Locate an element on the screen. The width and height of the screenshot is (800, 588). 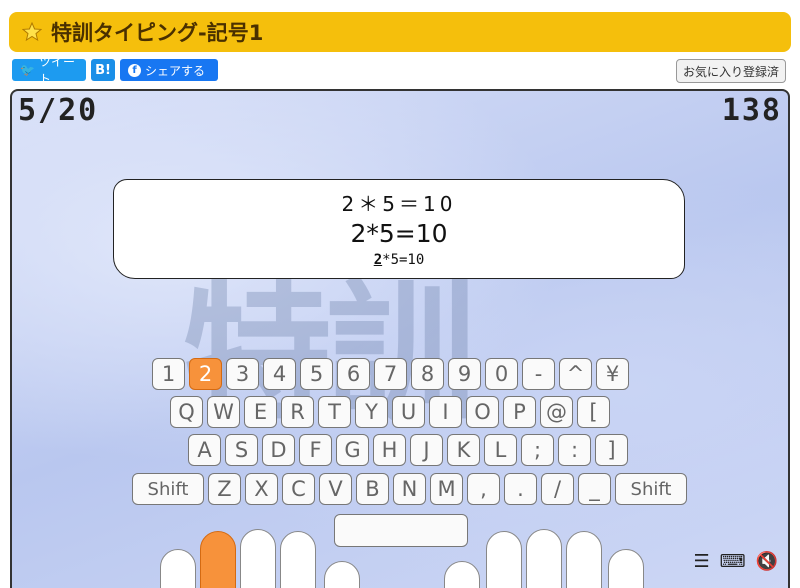
key-Q: Q is located at coordinates (186, 412).